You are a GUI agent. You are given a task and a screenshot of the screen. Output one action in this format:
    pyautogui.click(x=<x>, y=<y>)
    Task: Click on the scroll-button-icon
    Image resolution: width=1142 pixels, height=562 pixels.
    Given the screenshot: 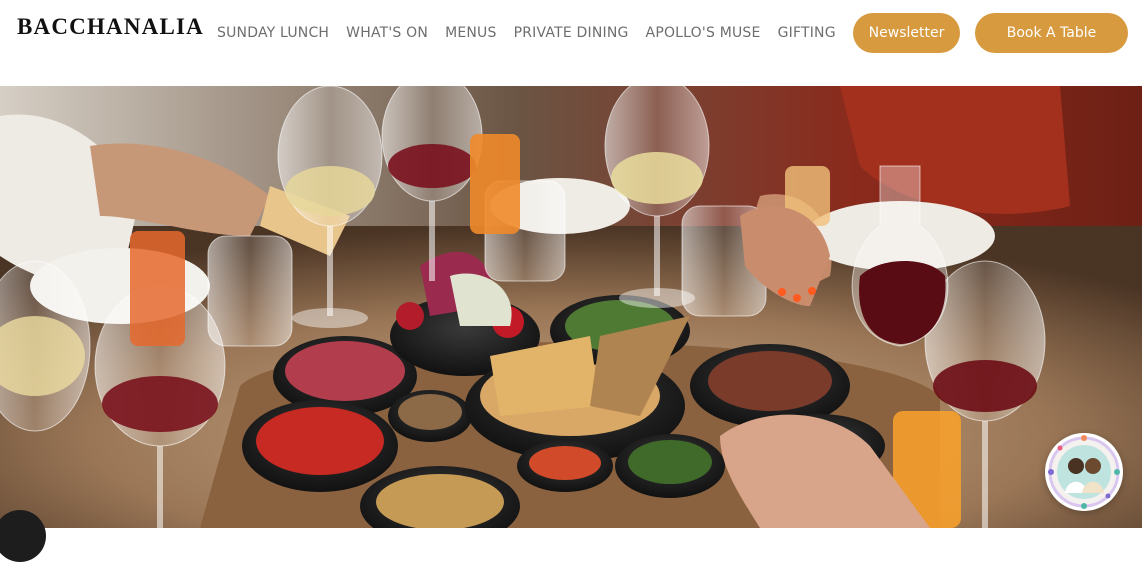 What is the action you would take?
    pyautogui.click(x=23, y=536)
    